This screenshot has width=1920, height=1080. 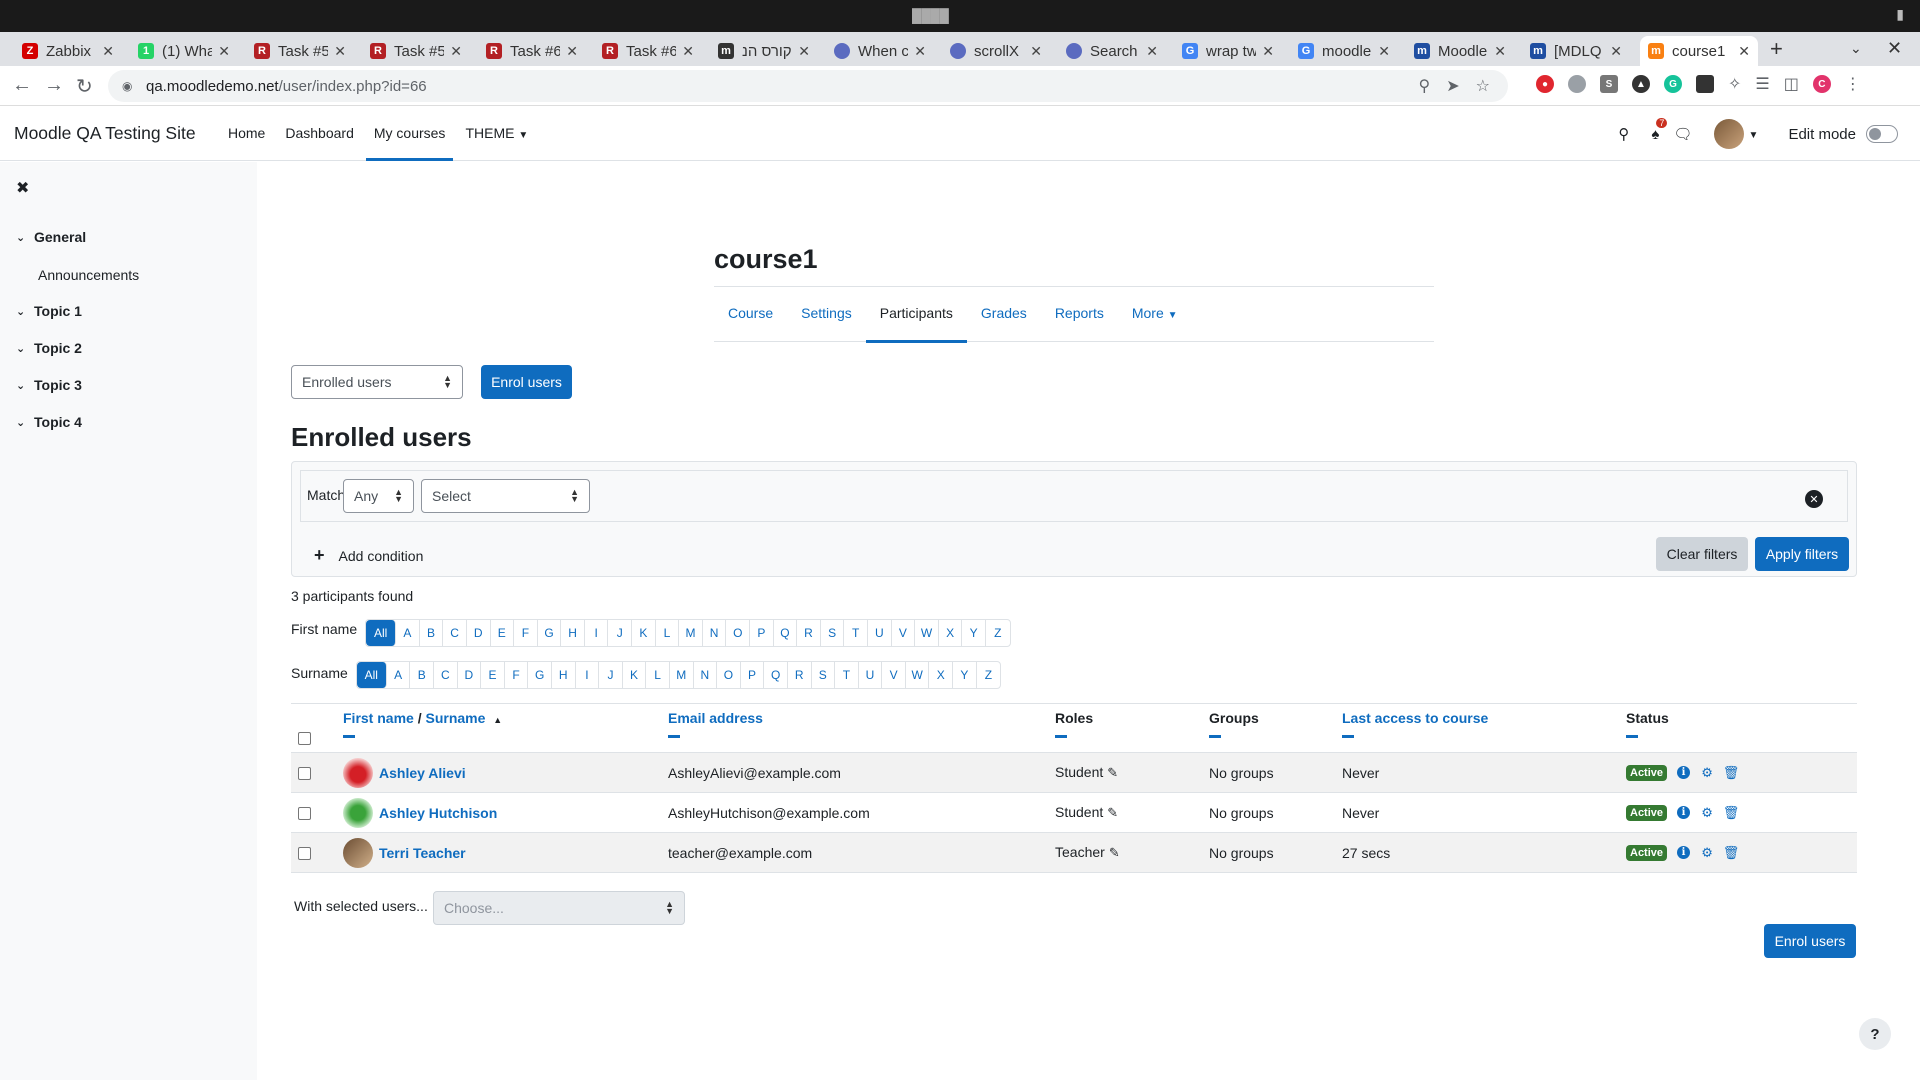 What do you see at coordinates (1705, 84) in the screenshot?
I see `extension-cube-icon` at bounding box center [1705, 84].